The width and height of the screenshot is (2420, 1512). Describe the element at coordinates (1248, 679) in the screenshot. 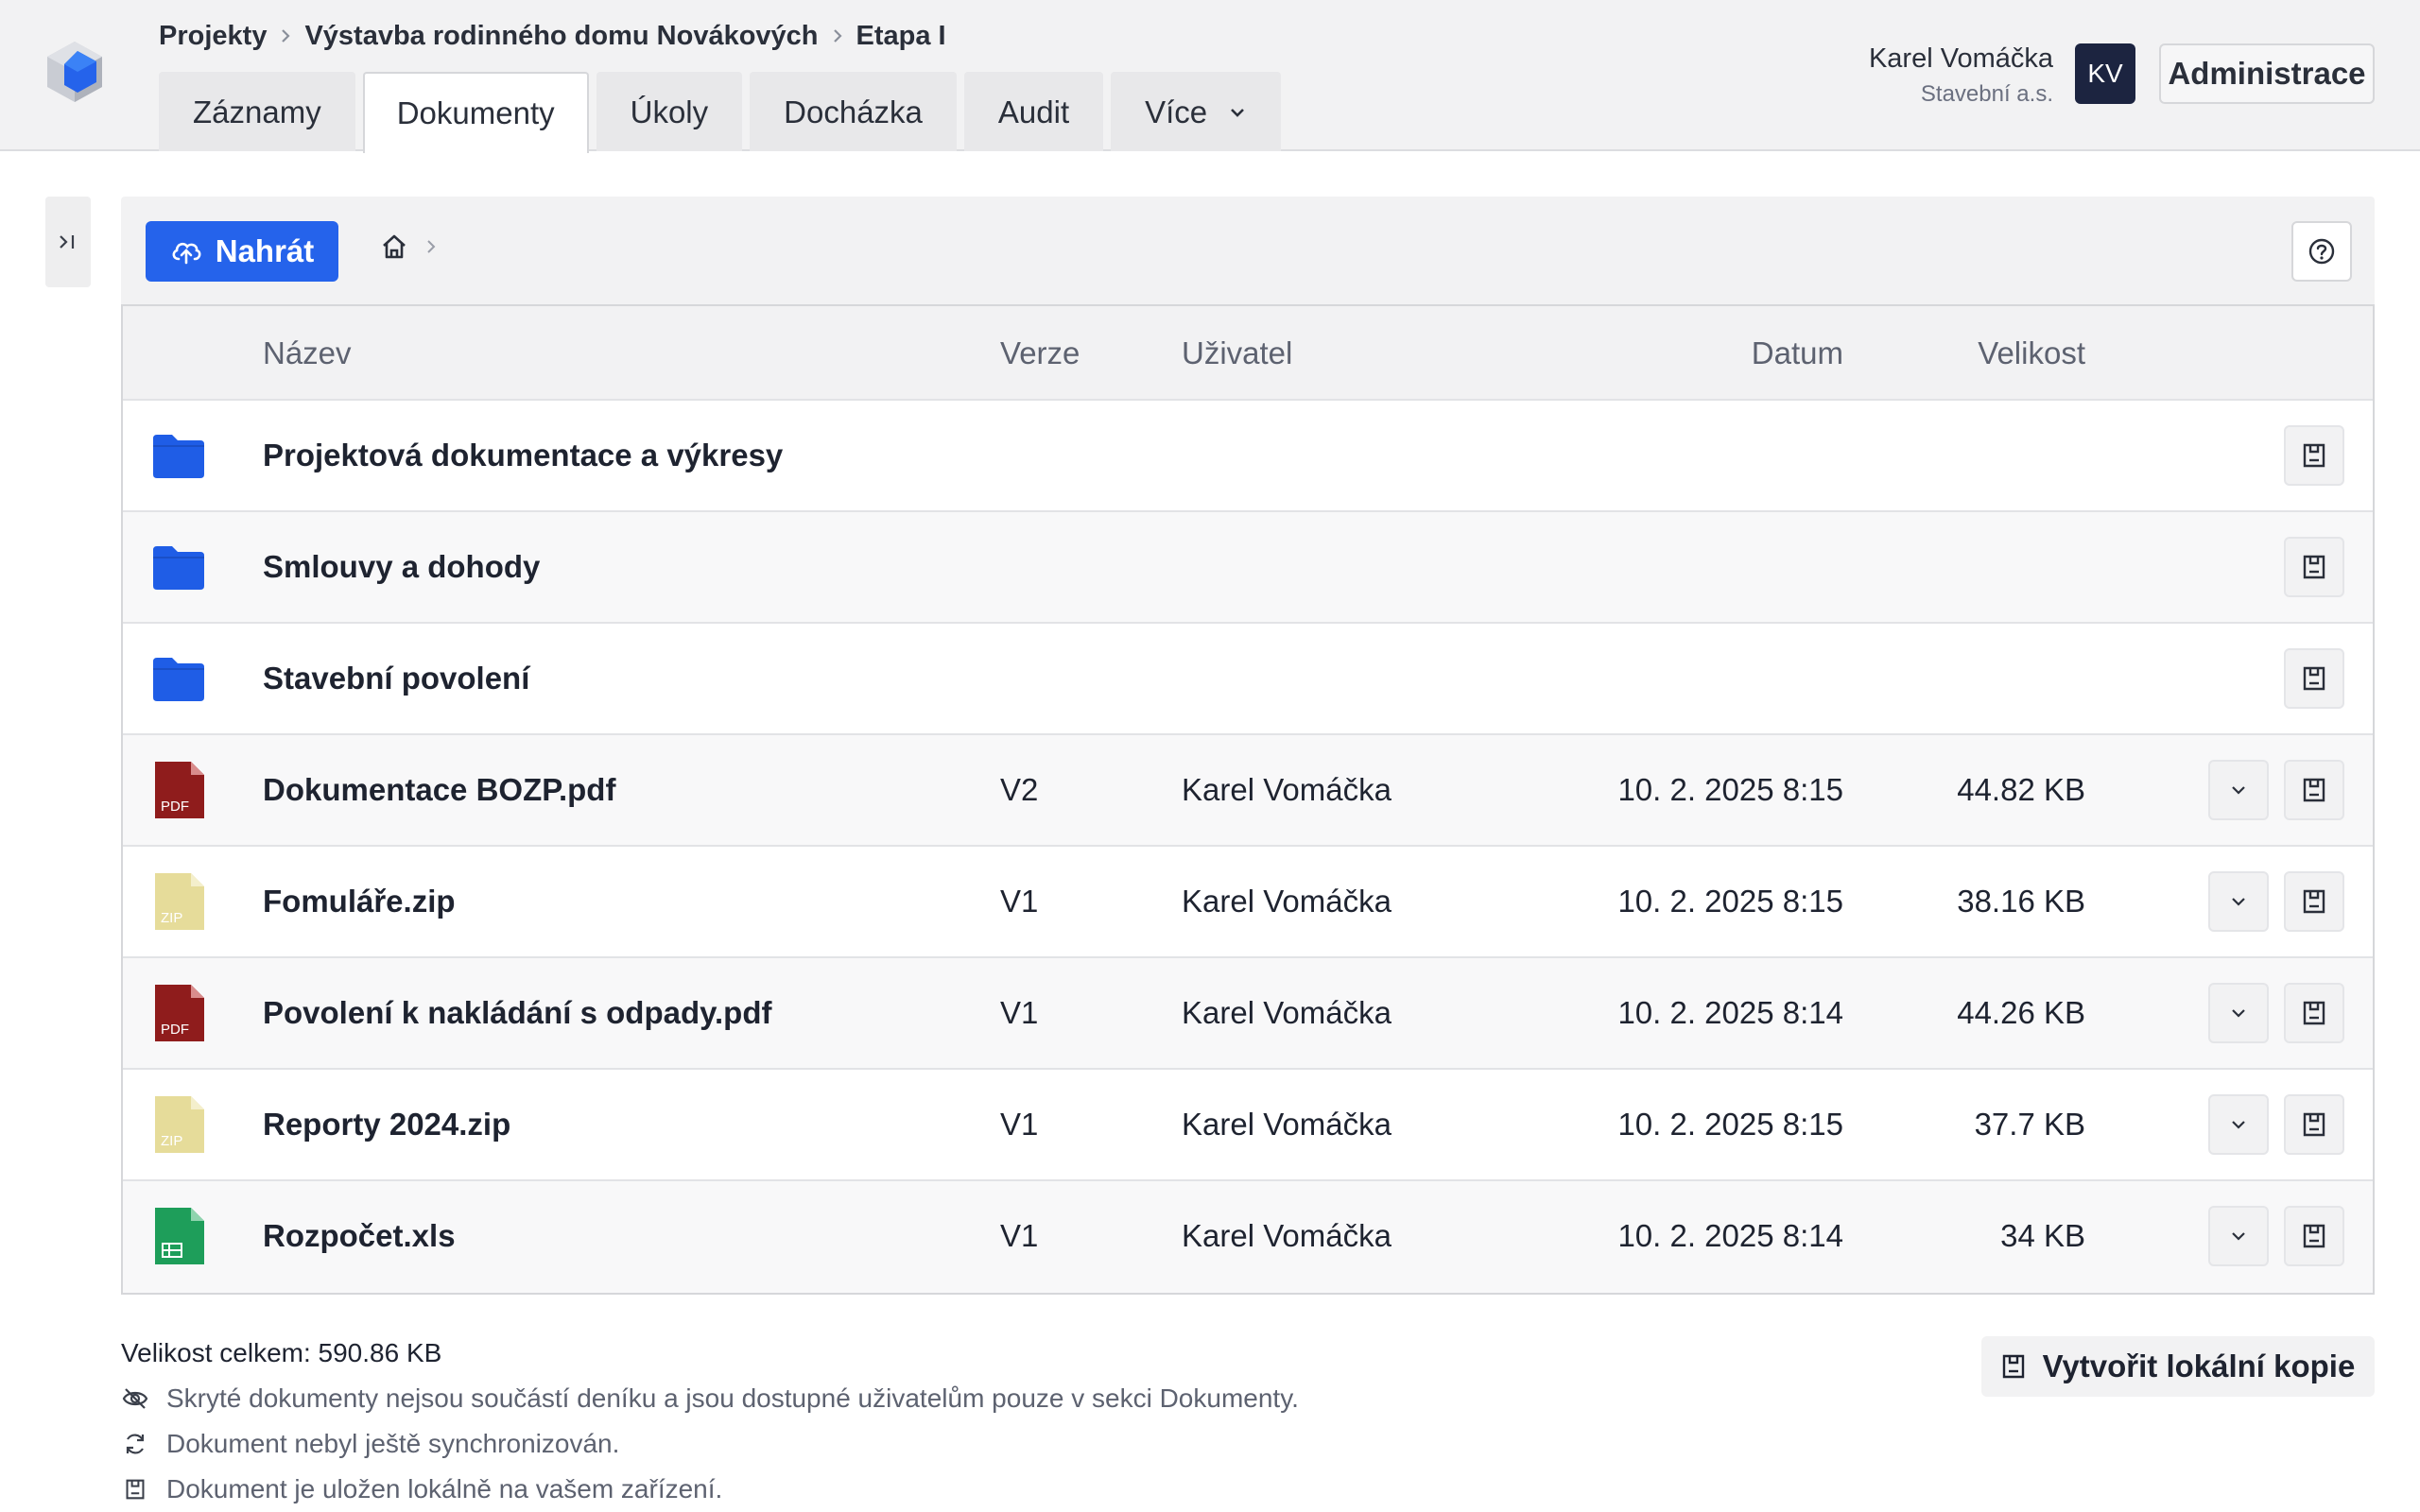

I see `table-row: Stavební povolení` at that location.